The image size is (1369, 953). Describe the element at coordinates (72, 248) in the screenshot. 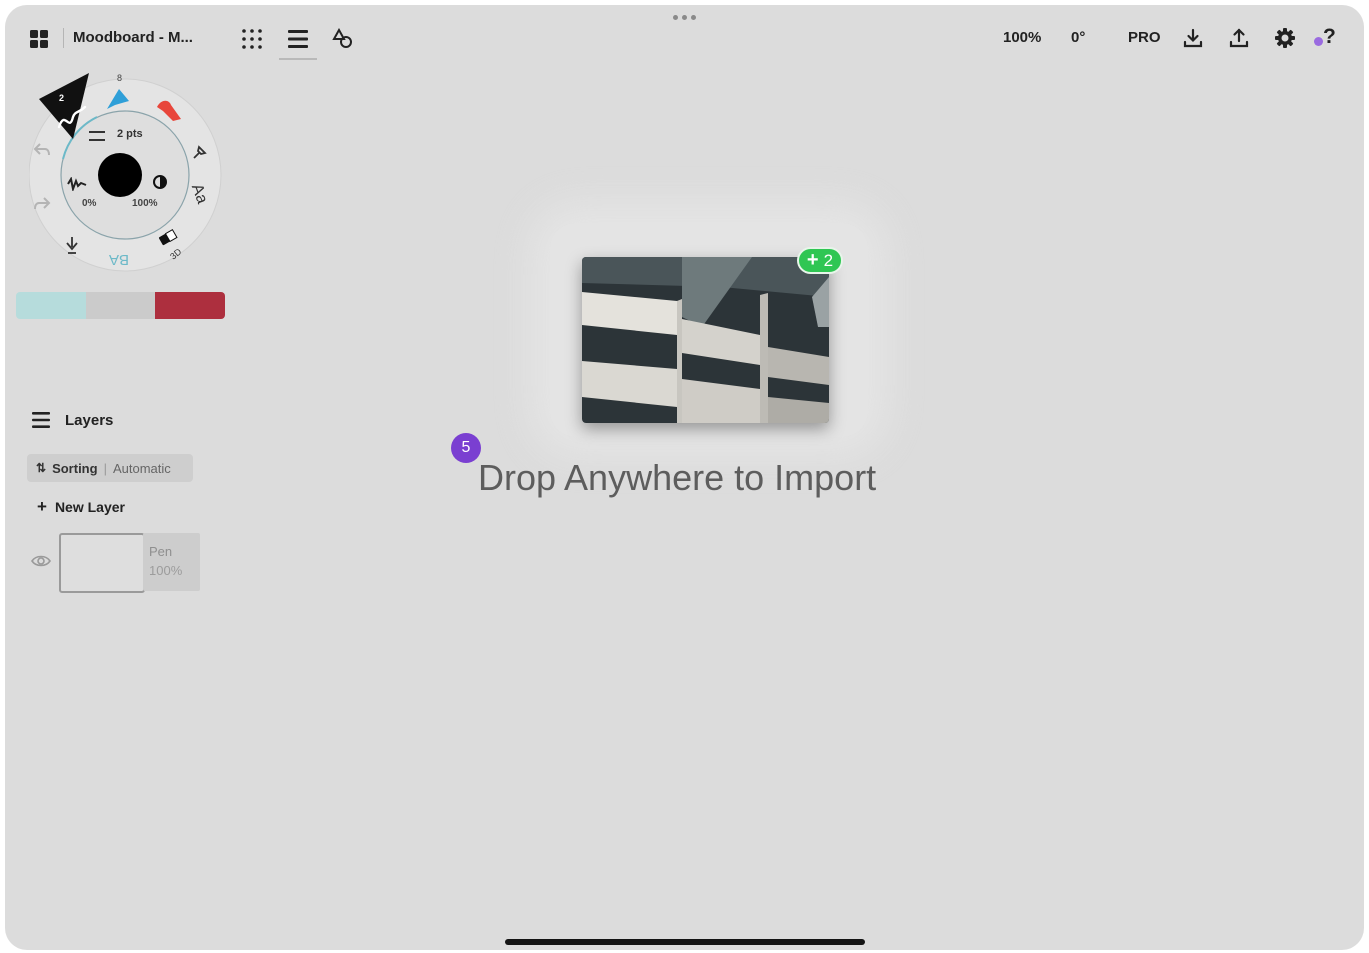

I see `fill-tool-icon` at that location.